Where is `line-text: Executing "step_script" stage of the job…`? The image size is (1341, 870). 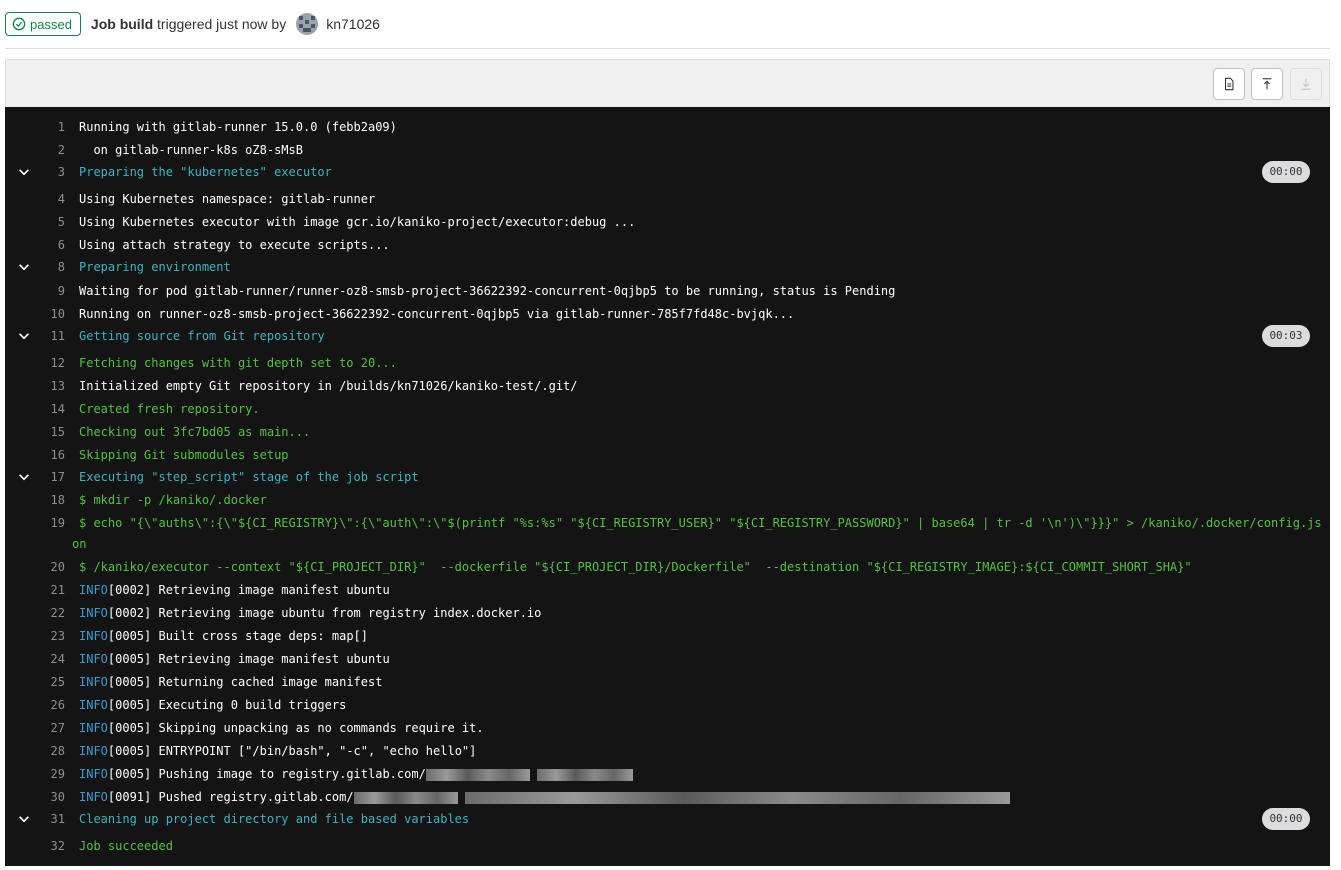 line-text: Executing "step_script" stage of the job… is located at coordinates (249, 477).